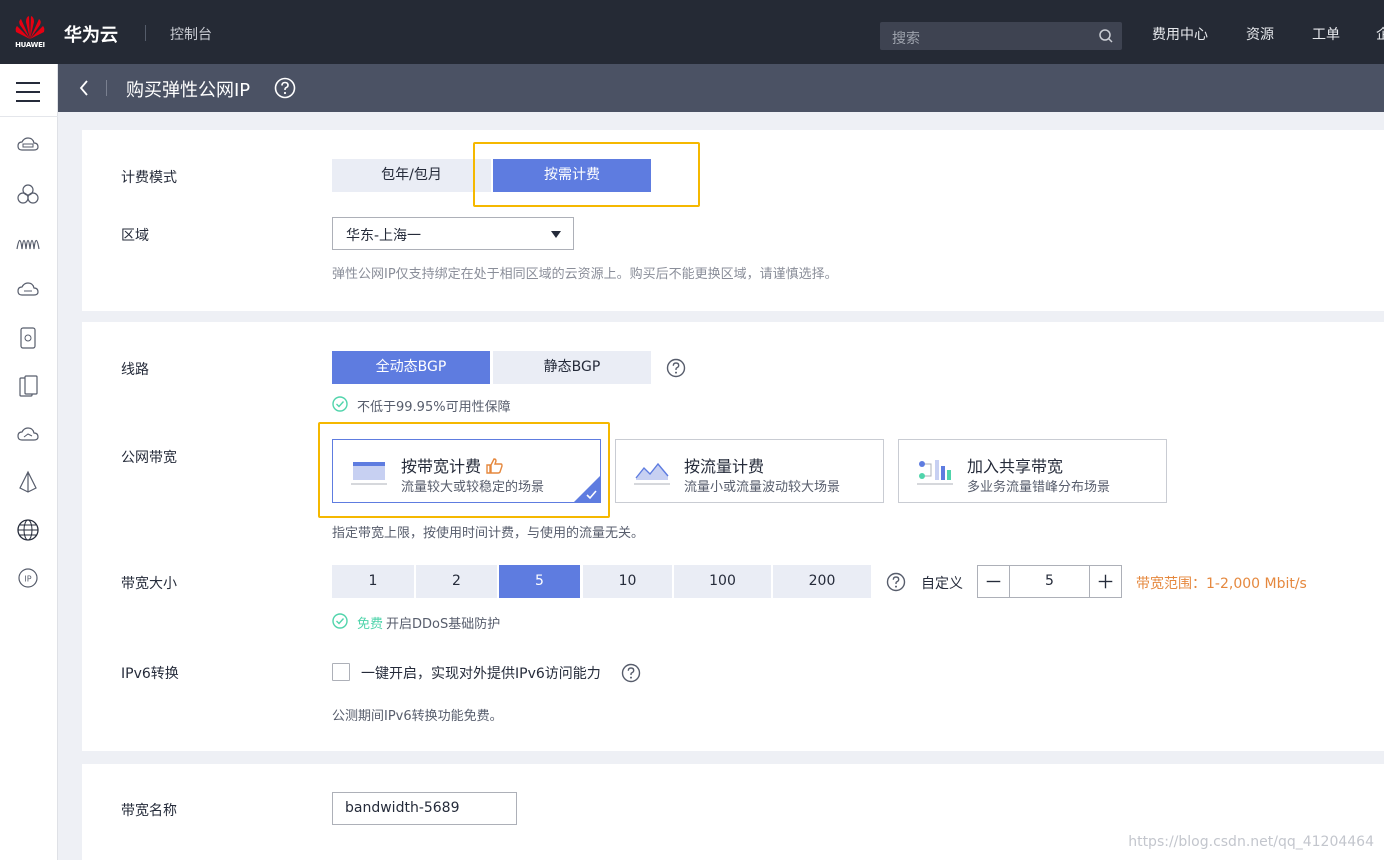 Image resolution: width=1384 pixels, height=860 pixels. Describe the element at coordinates (822, 581) in the screenshot. I see `bandwidth-option-200: 200` at that location.